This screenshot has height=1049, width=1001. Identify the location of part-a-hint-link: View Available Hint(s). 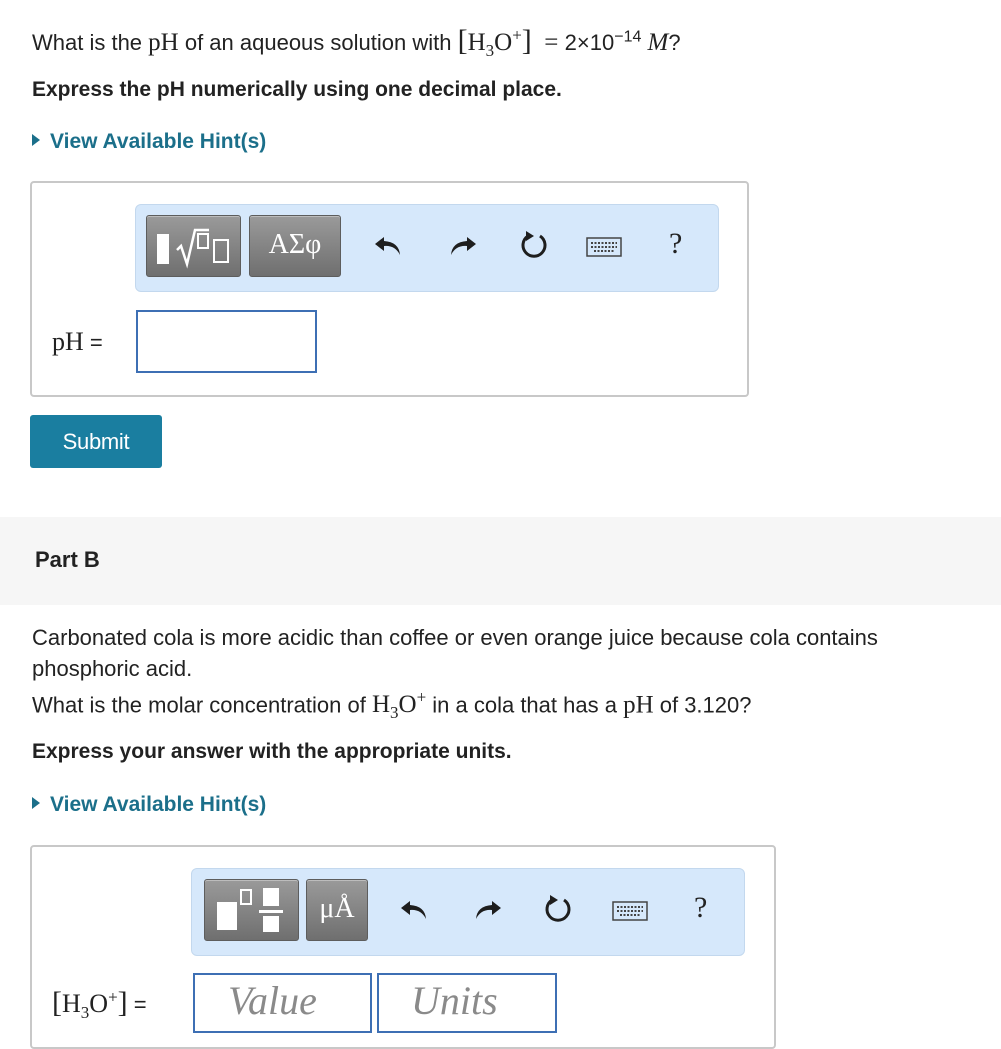
(149, 142).